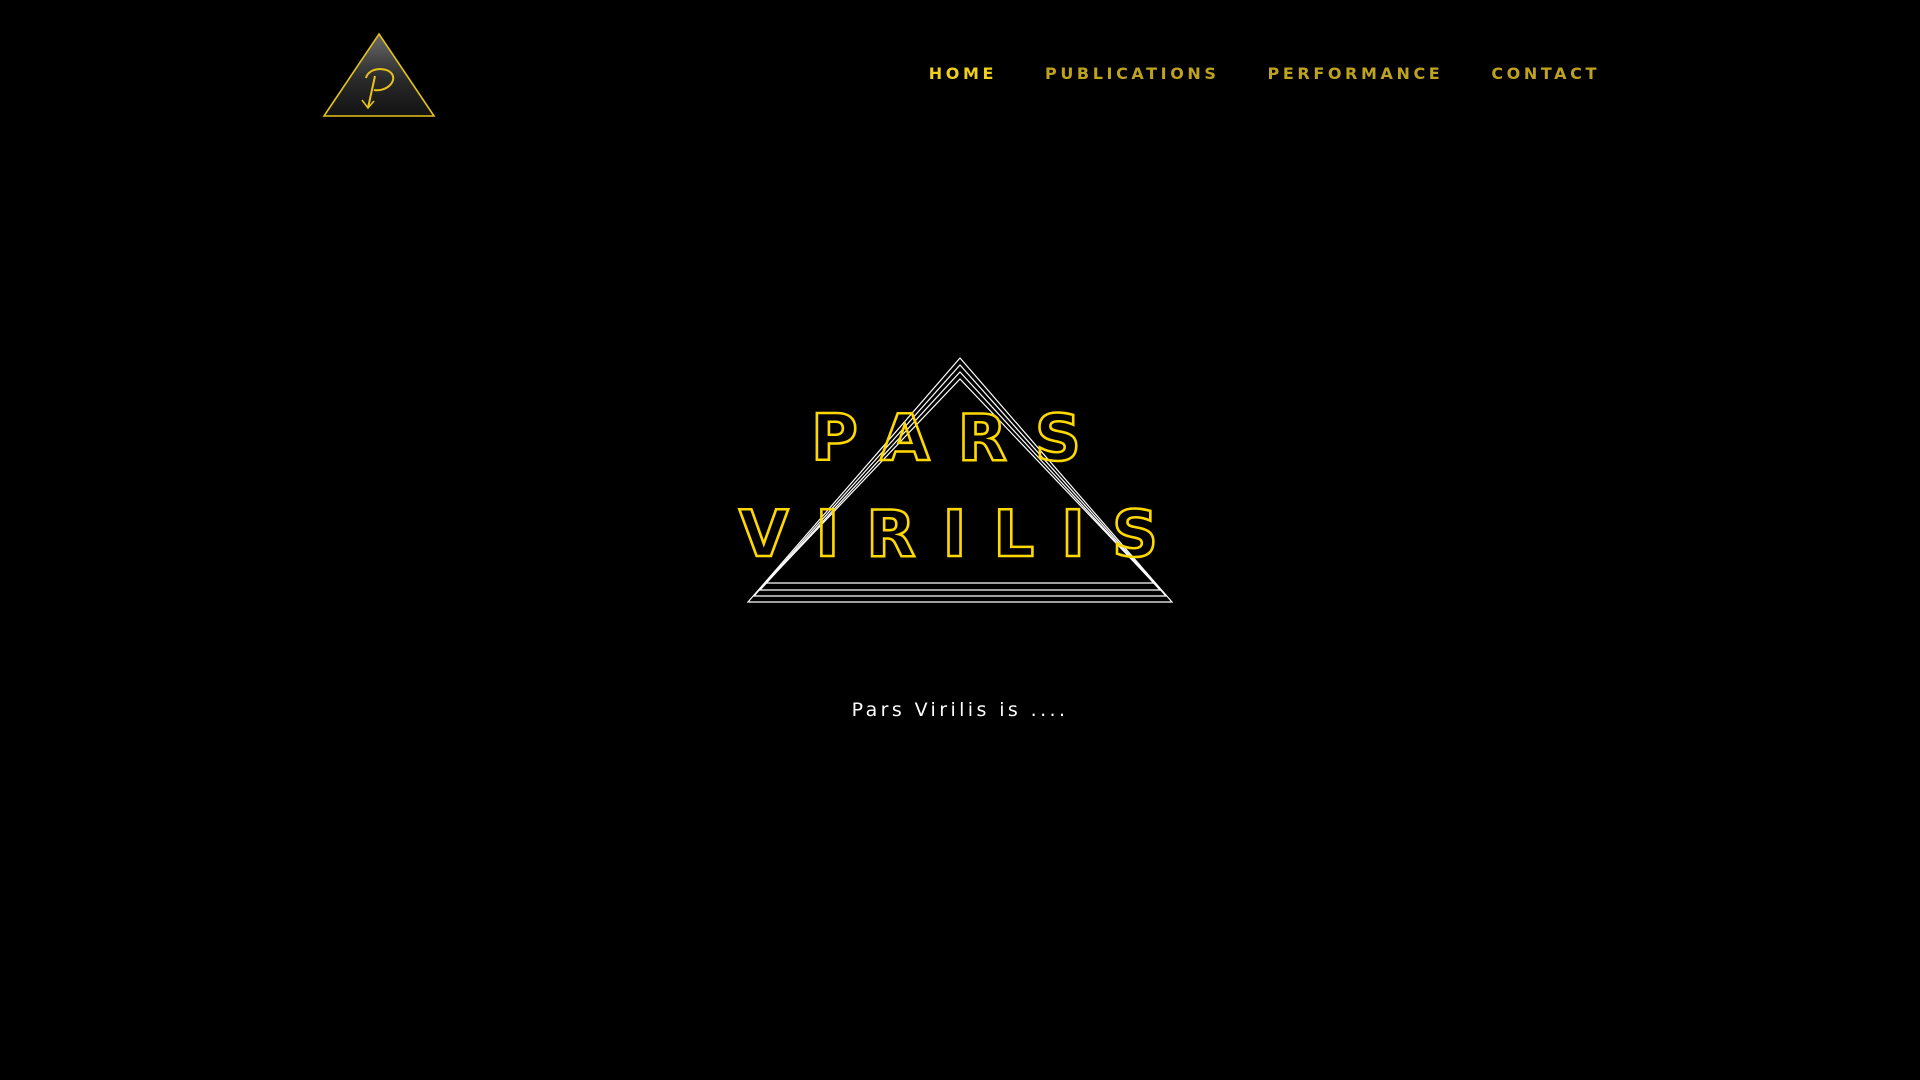 This screenshot has width=1920, height=1080. What do you see at coordinates (1545, 74) in the screenshot?
I see `nav-contact: CONTACT` at bounding box center [1545, 74].